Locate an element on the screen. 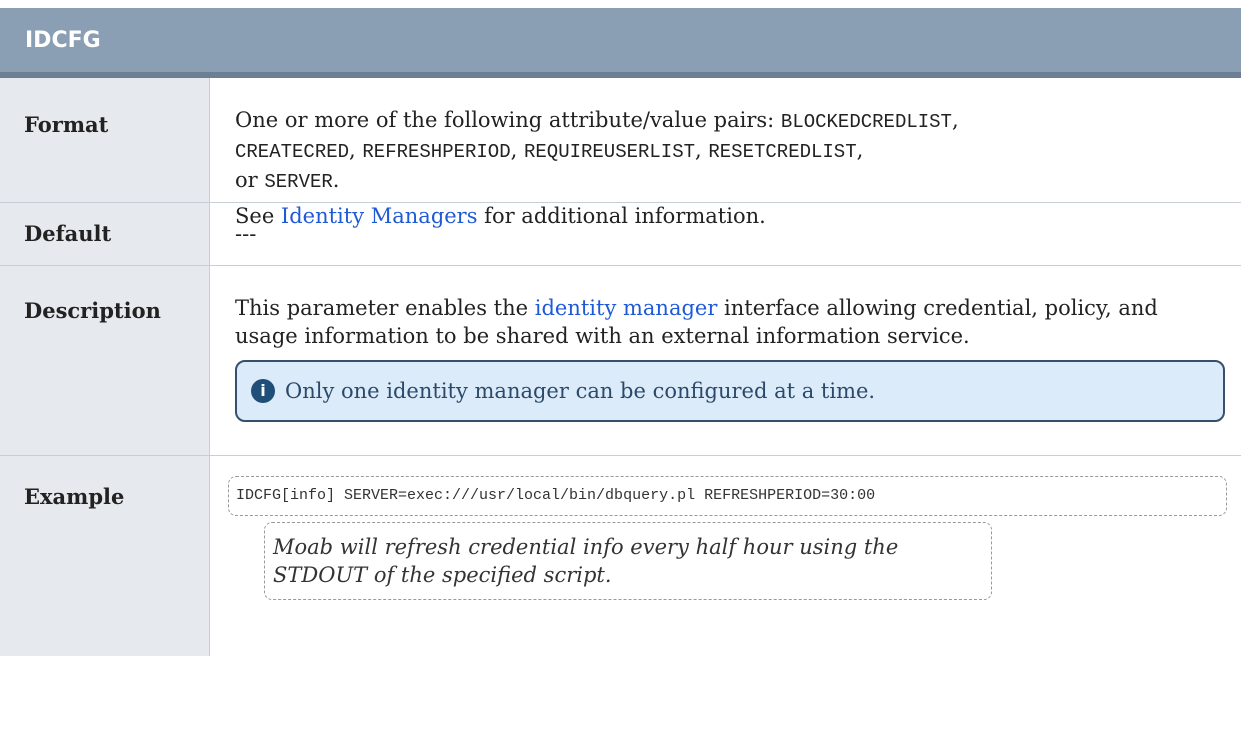 This screenshot has width=1241, height=744. default-label: Default is located at coordinates (105, 234).